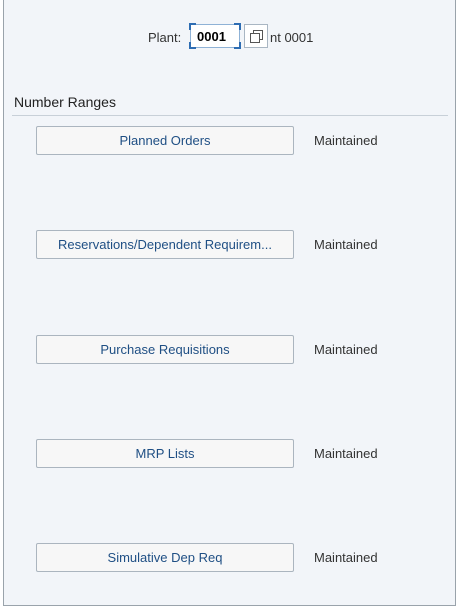  Describe the element at coordinates (292, 37) in the screenshot. I see `plant-description: nt 0001` at that location.